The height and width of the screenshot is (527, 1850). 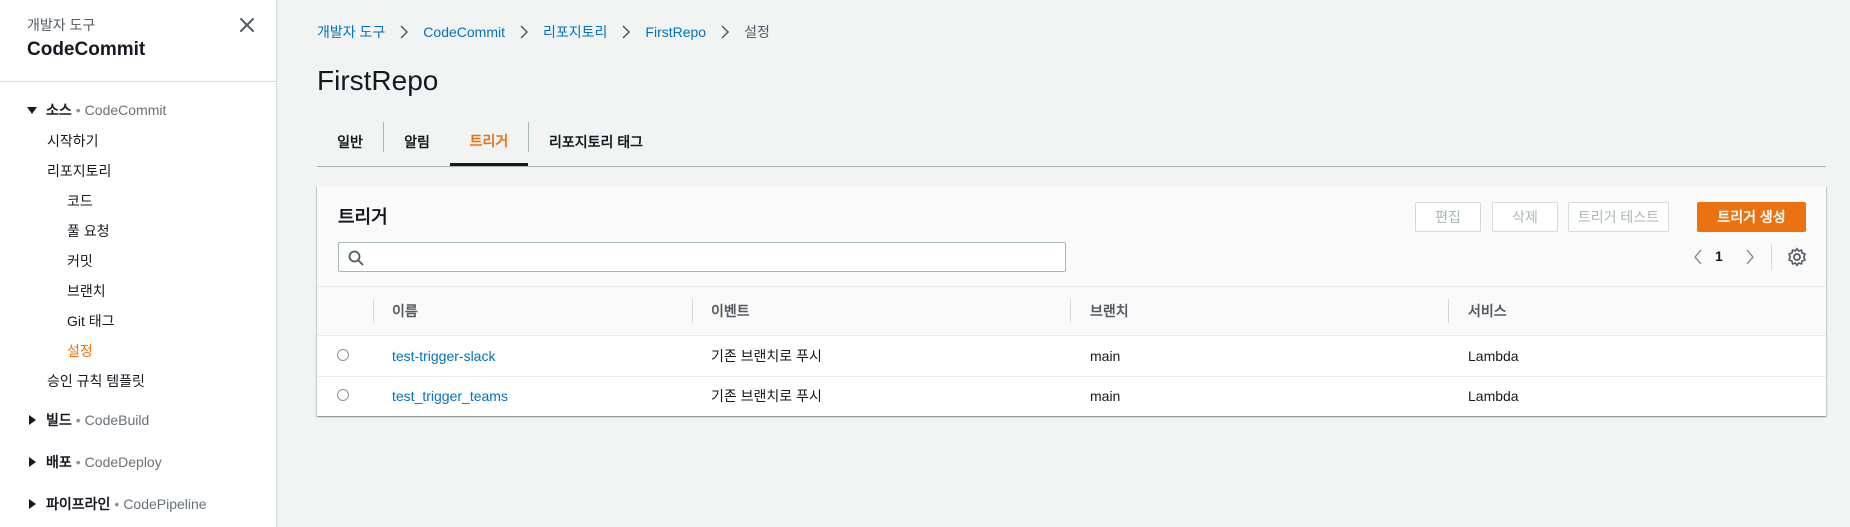 What do you see at coordinates (1719, 256) in the screenshot?
I see `current-page: 1` at bounding box center [1719, 256].